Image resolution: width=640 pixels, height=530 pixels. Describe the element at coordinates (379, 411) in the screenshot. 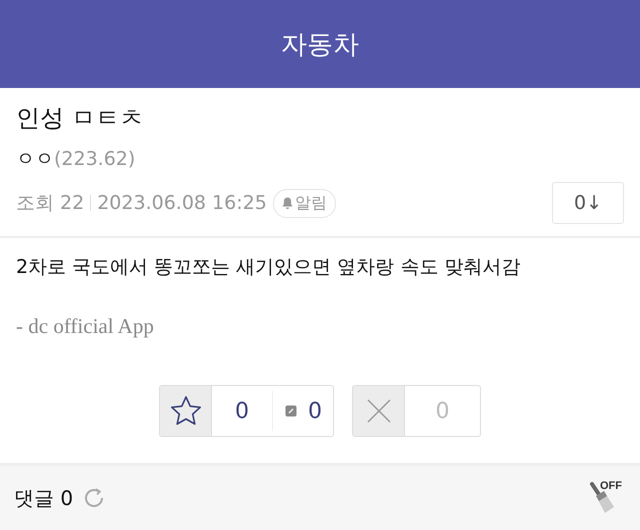

I see `dislike-button` at that location.